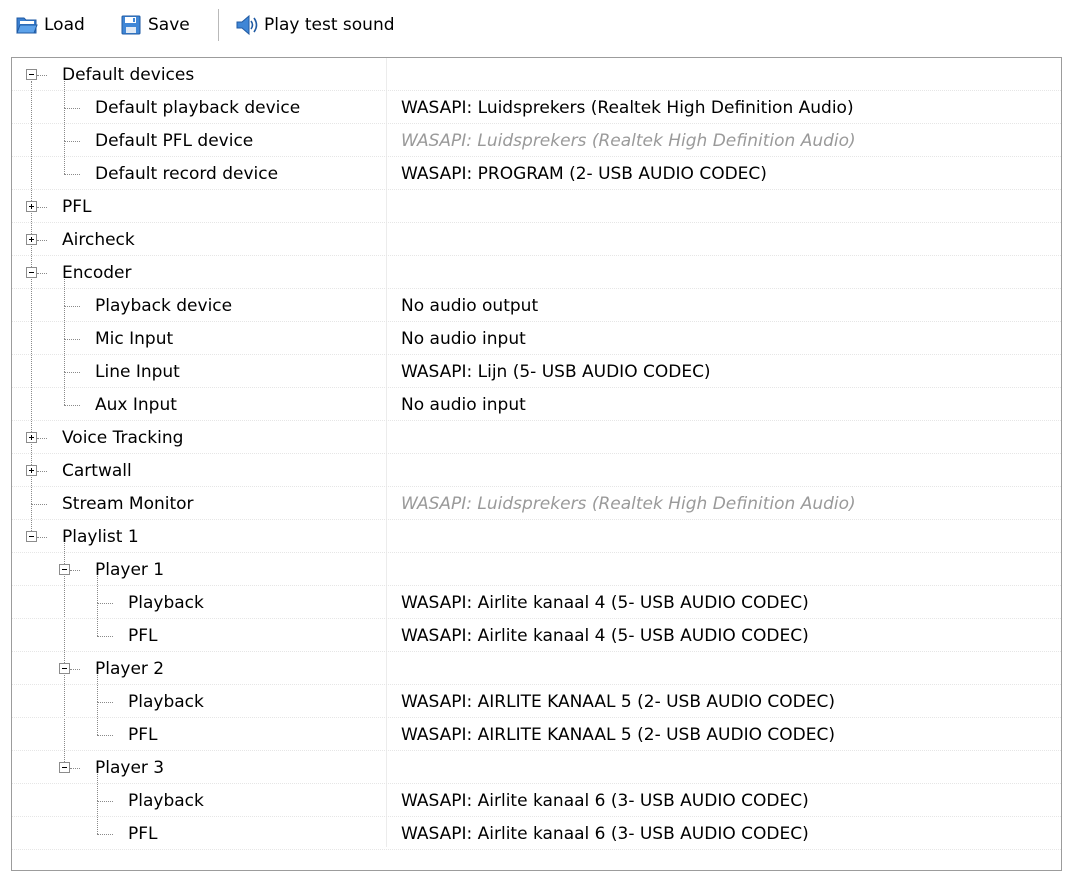 The height and width of the screenshot is (877, 1070). What do you see at coordinates (131, 25) in the screenshot?
I see `floppy-disk-icon` at bounding box center [131, 25].